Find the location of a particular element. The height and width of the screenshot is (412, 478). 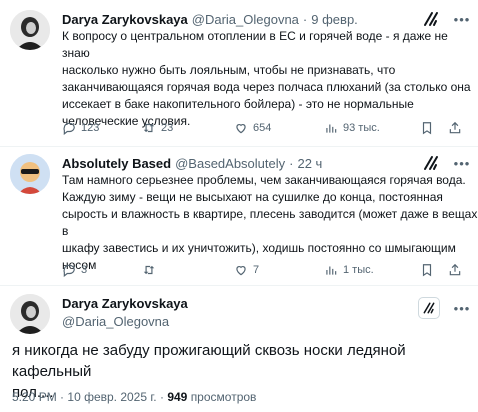

like-button: 7 is located at coordinates (246, 270).